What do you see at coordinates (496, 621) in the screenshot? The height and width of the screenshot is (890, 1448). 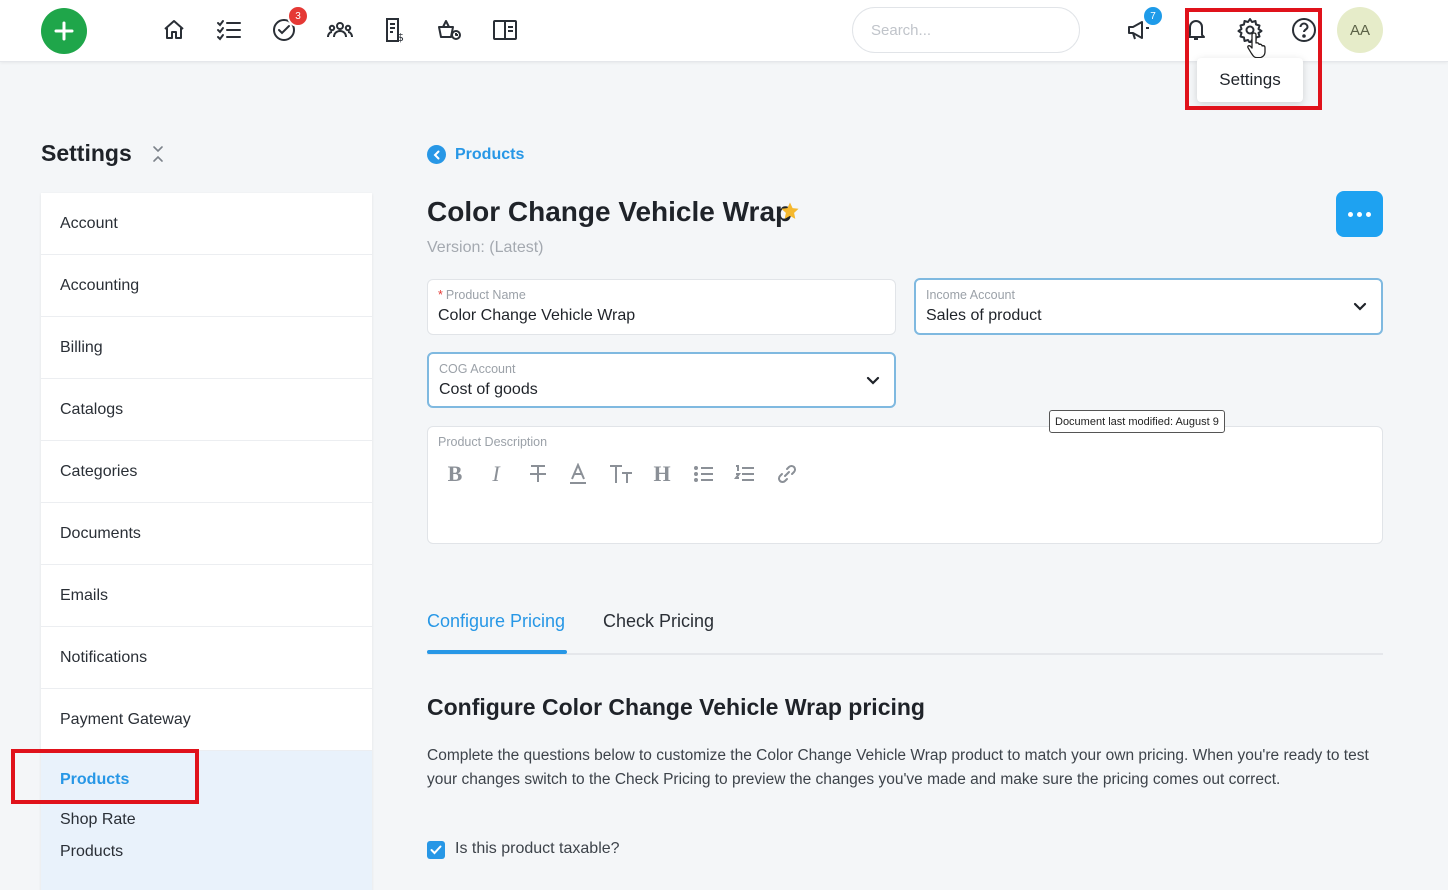 I see `tab-configure-pricing: Configure Pricing` at bounding box center [496, 621].